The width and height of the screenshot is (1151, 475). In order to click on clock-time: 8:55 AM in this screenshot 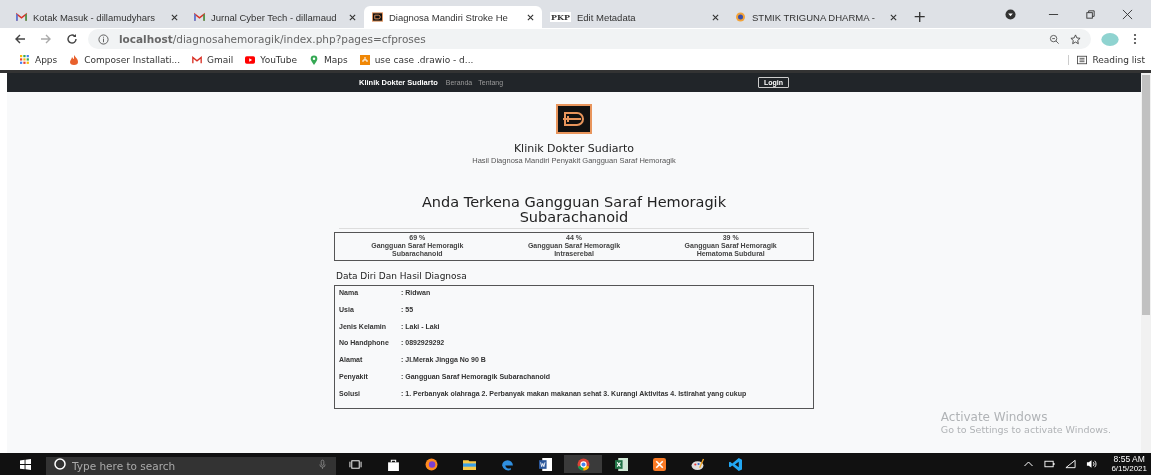, I will do `click(1129, 459)`.